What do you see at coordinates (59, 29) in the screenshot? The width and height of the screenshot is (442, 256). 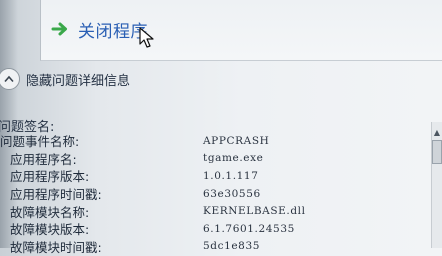 I see `green-right-arrow-icon` at bounding box center [59, 29].